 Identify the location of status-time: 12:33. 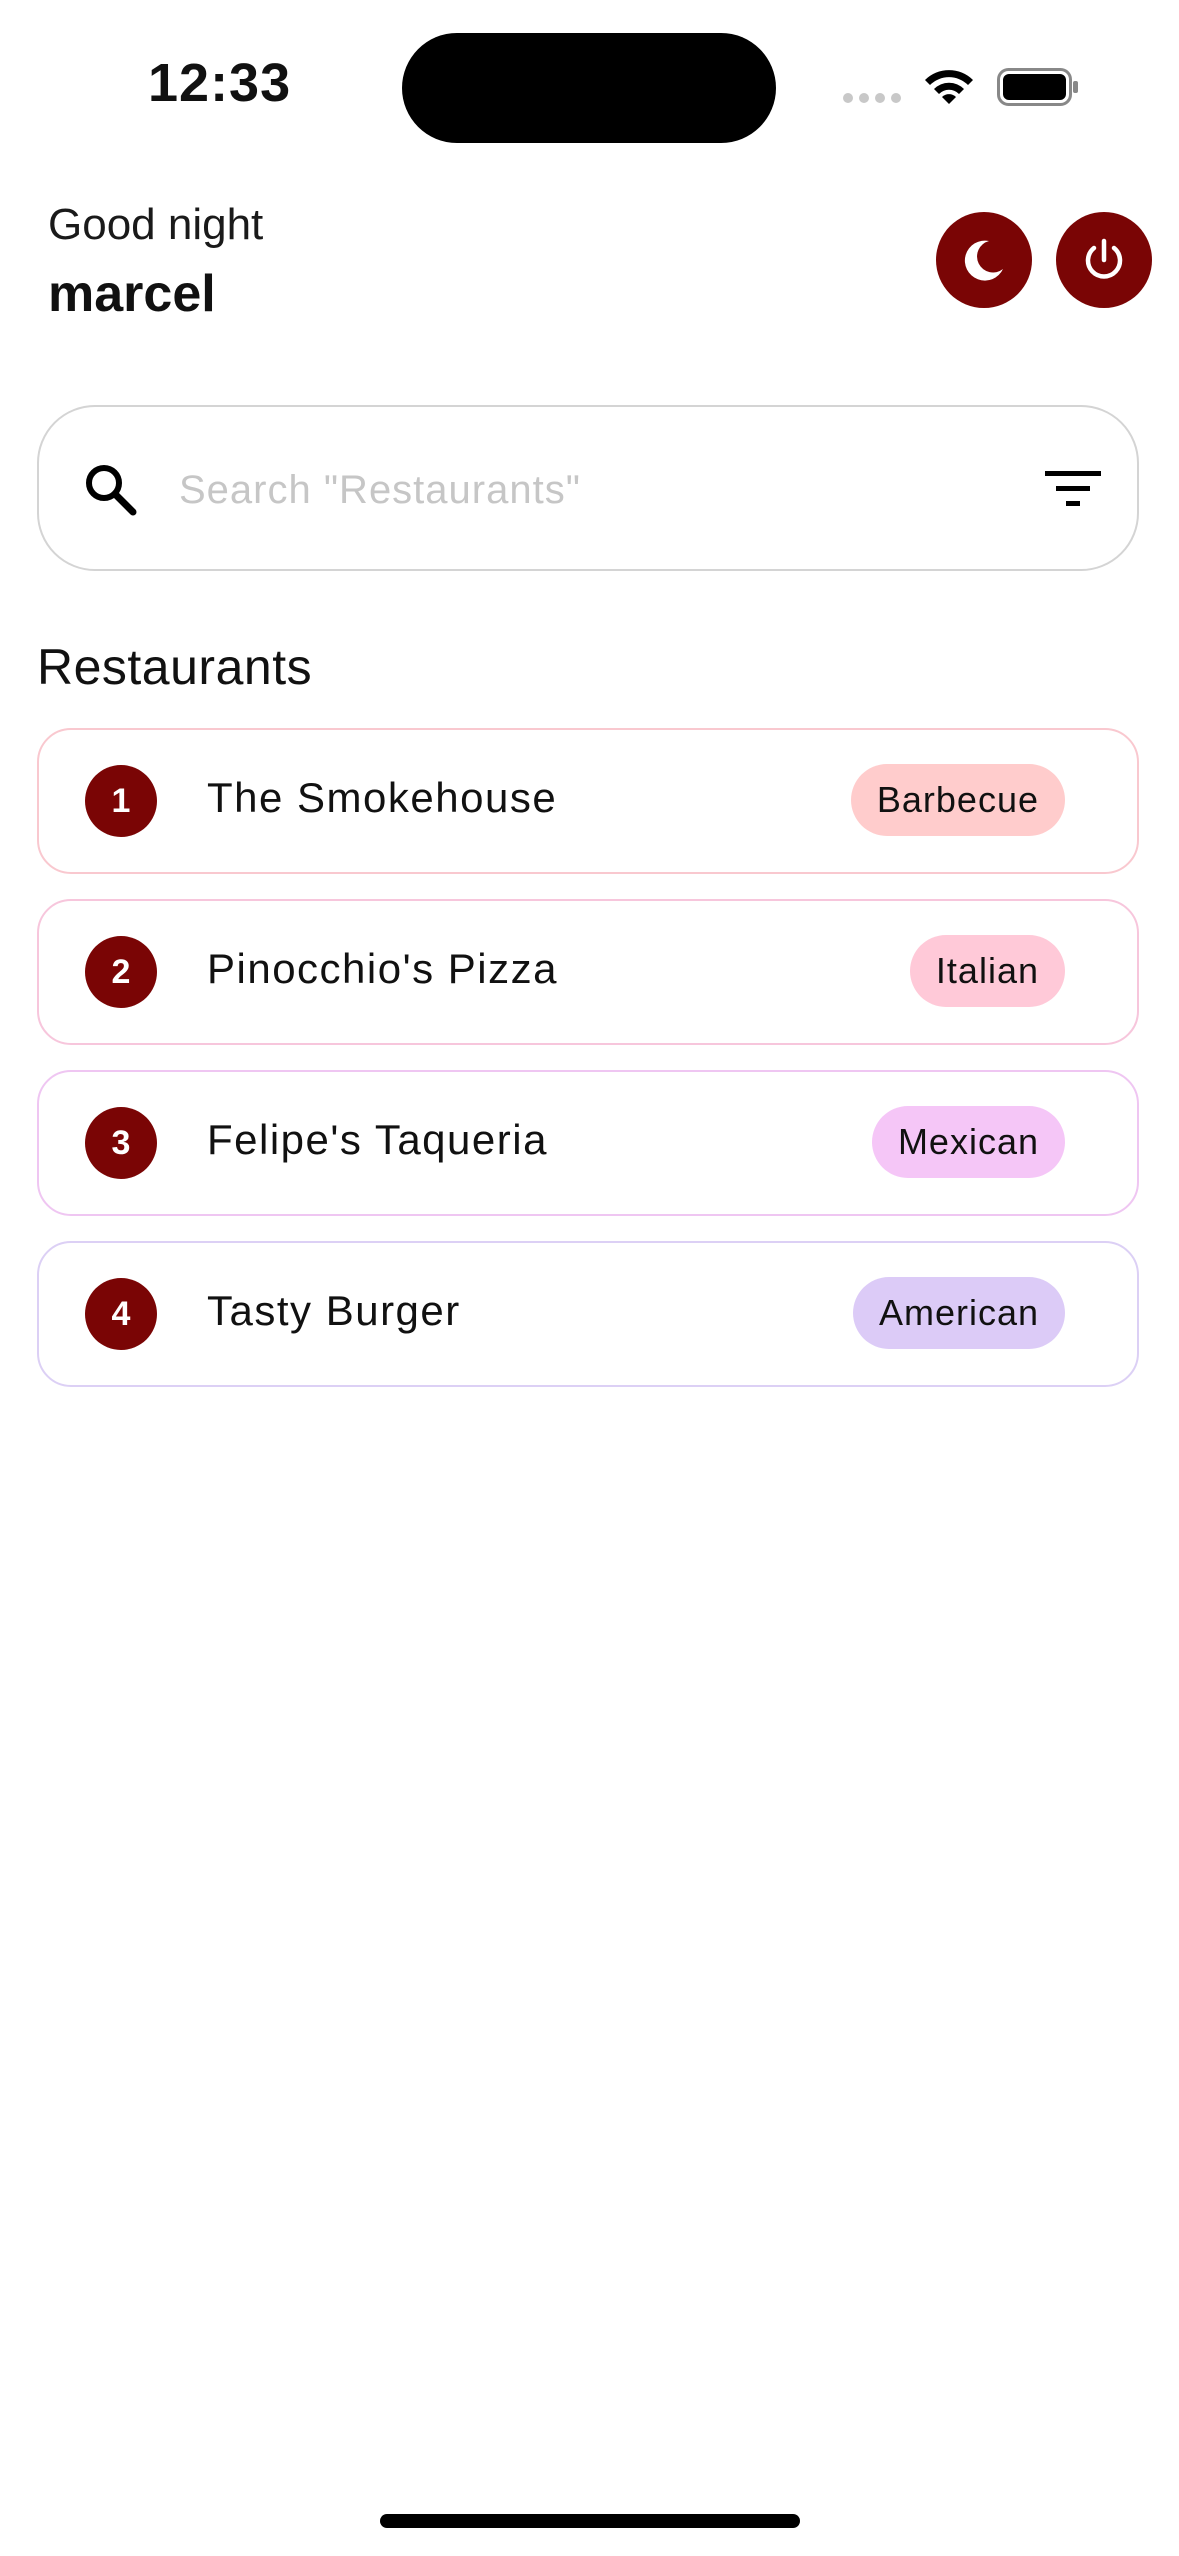
(220, 83).